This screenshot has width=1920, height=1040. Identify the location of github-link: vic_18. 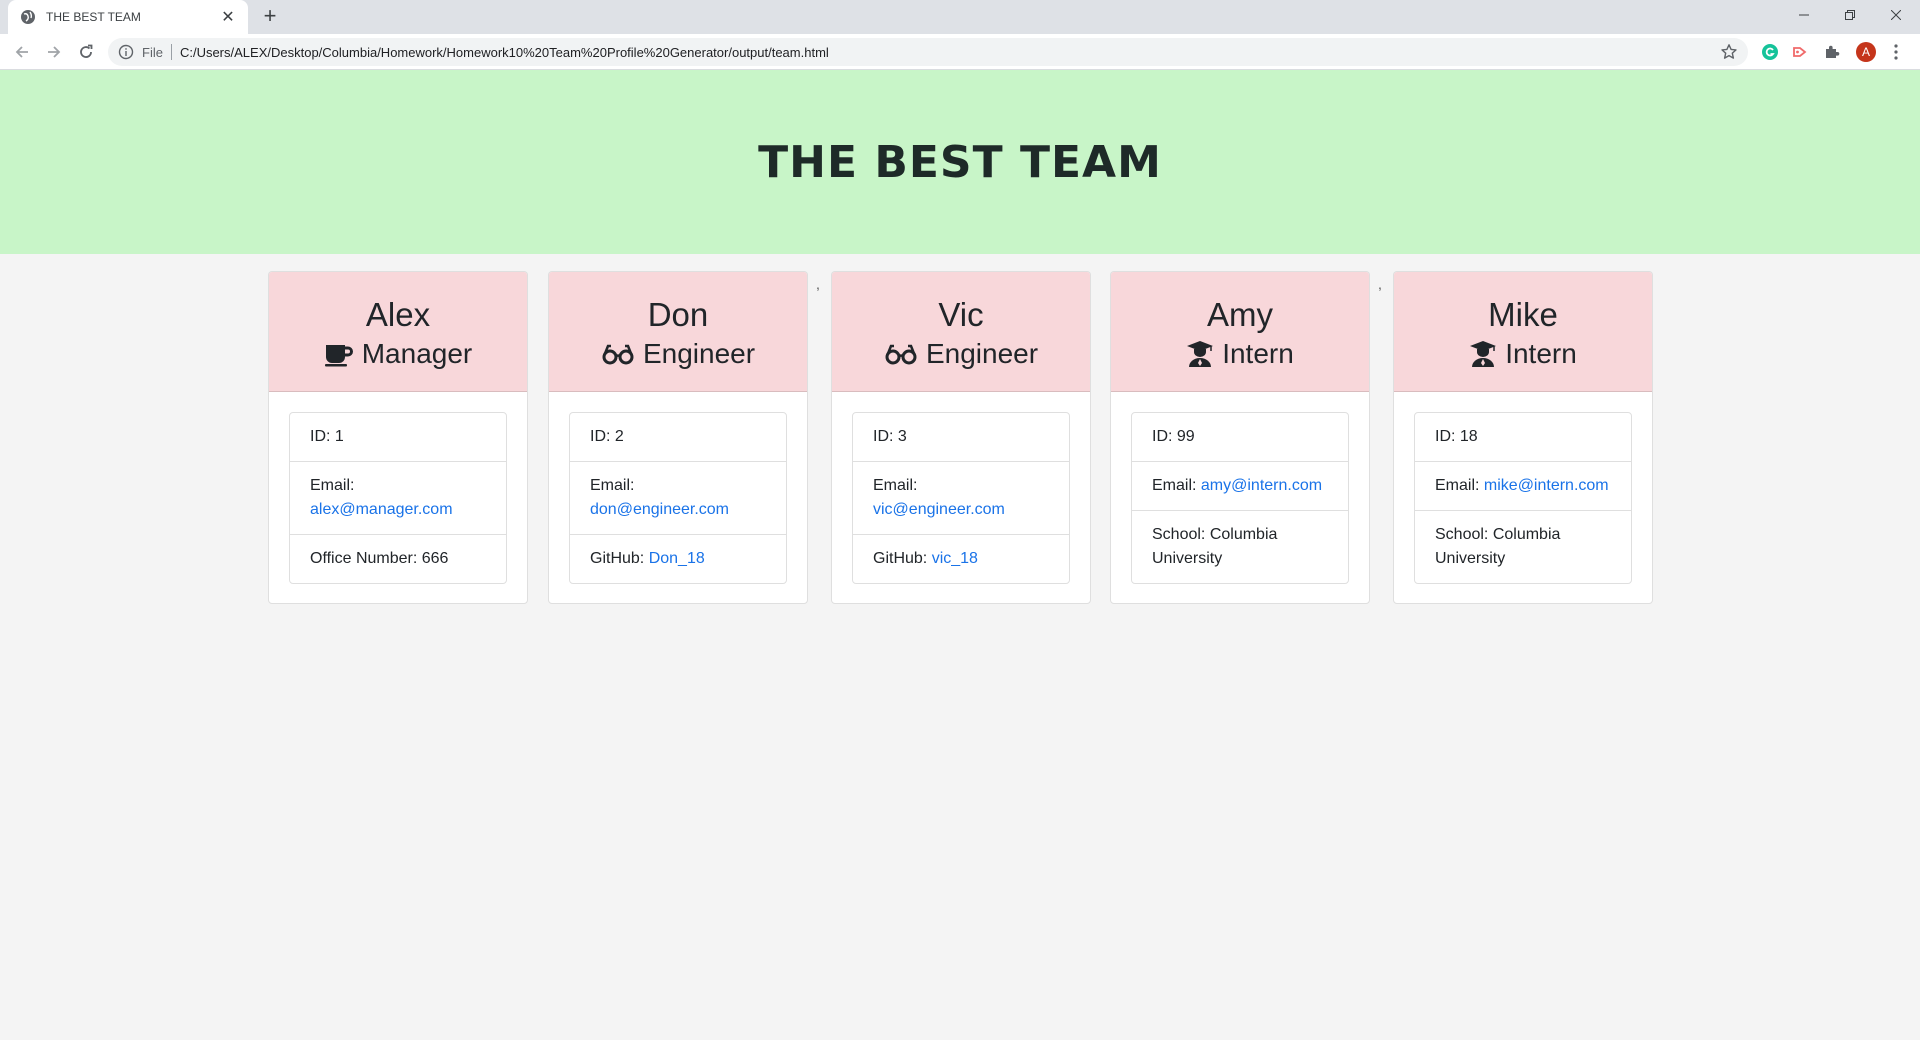
(955, 558).